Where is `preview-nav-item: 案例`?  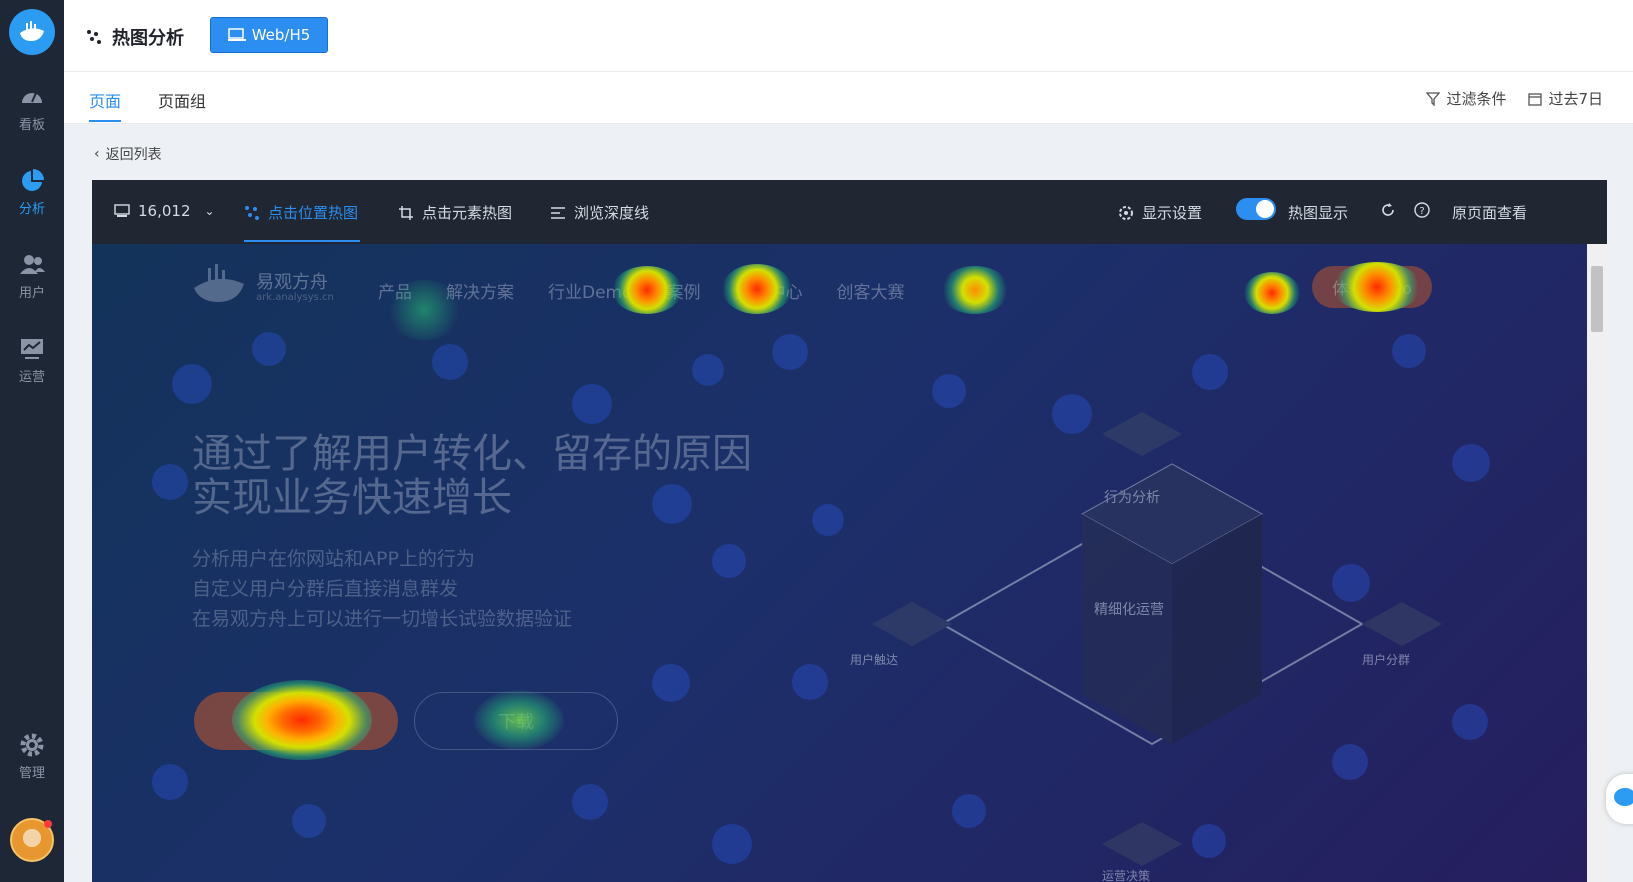
preview-nav-item: 案例 is located at coordinates (684, 290).